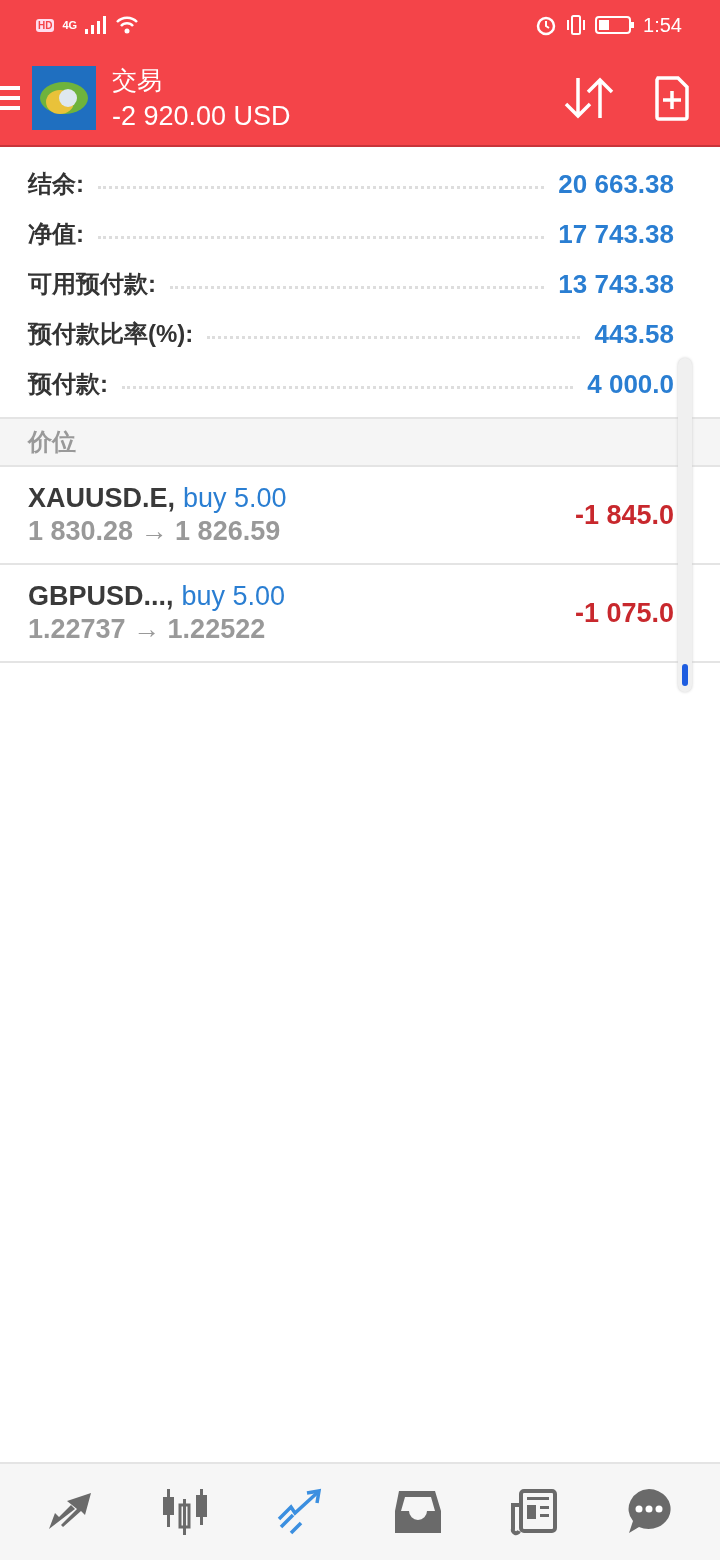 The width and height of the screenshot is (720, 1560). What do you see at coordinates (45, 25) in the screenshot?
I see `hd-indicator: HD` at bounding box center [45, 25].